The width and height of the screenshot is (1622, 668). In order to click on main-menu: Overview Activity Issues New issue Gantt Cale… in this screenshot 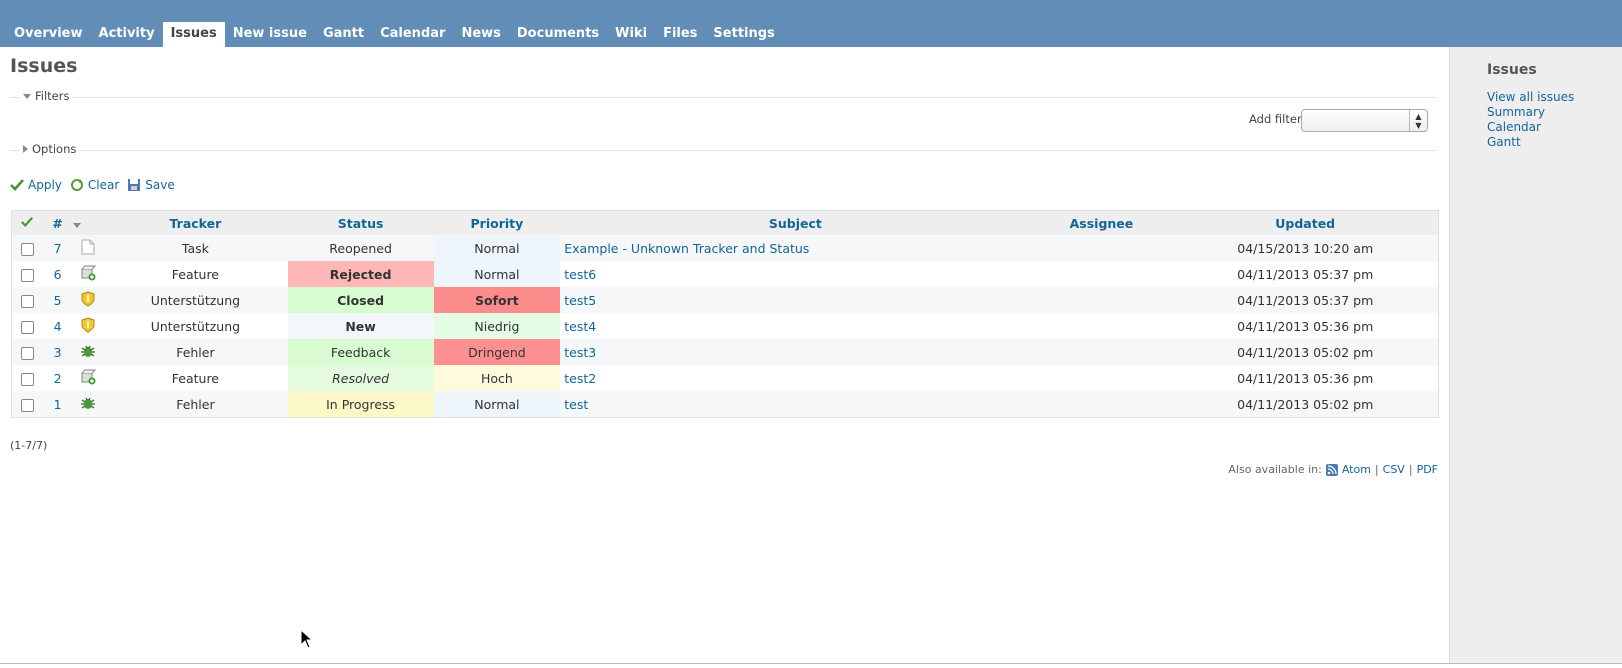, I will do `click(394, 34)`.